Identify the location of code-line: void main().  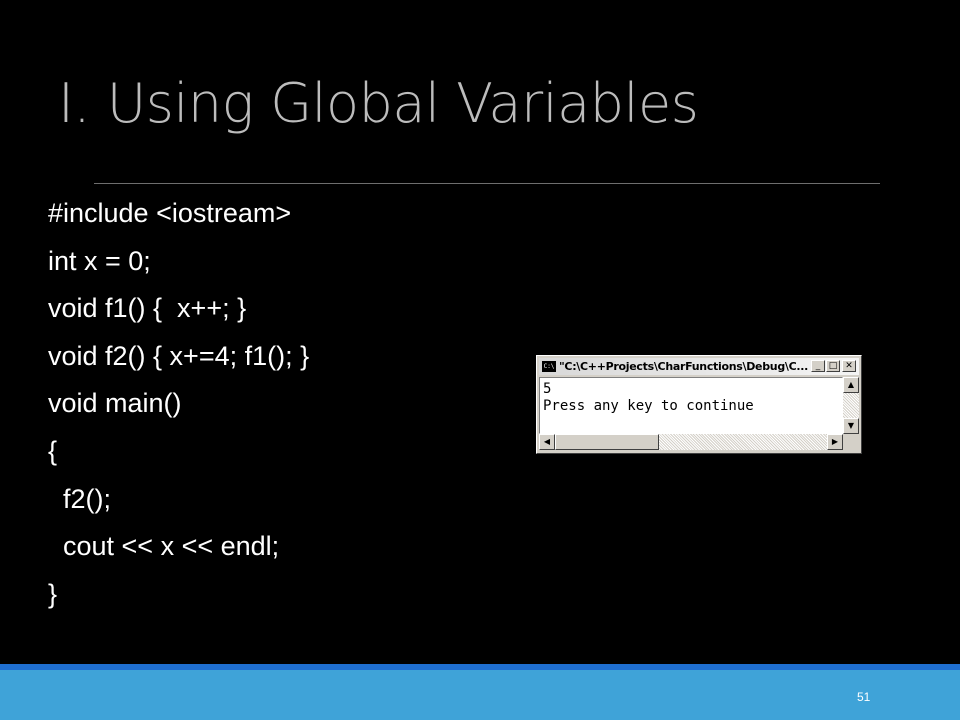
(115, 403).